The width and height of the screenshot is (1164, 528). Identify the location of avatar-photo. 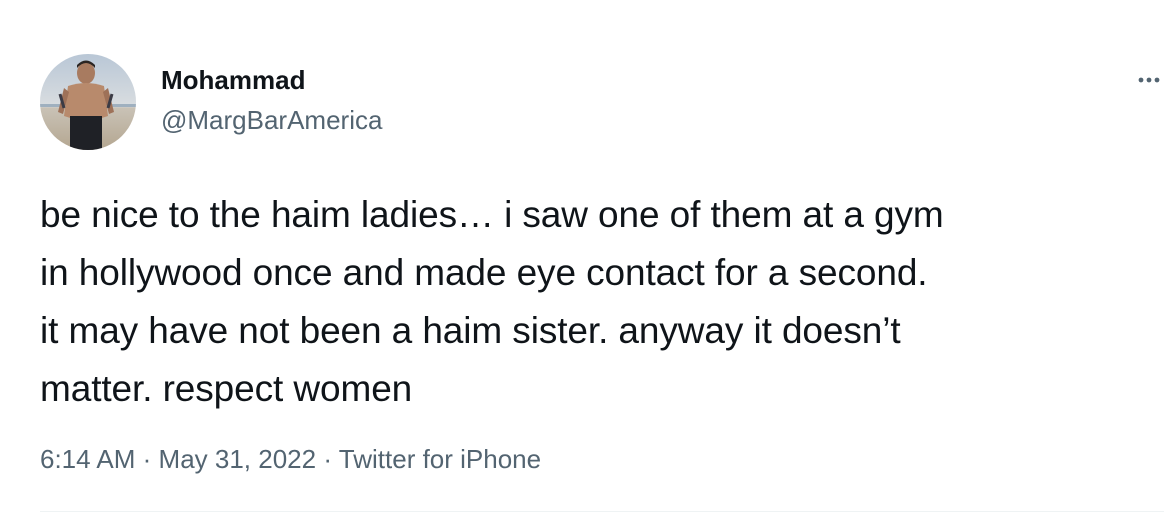
(88, 102).